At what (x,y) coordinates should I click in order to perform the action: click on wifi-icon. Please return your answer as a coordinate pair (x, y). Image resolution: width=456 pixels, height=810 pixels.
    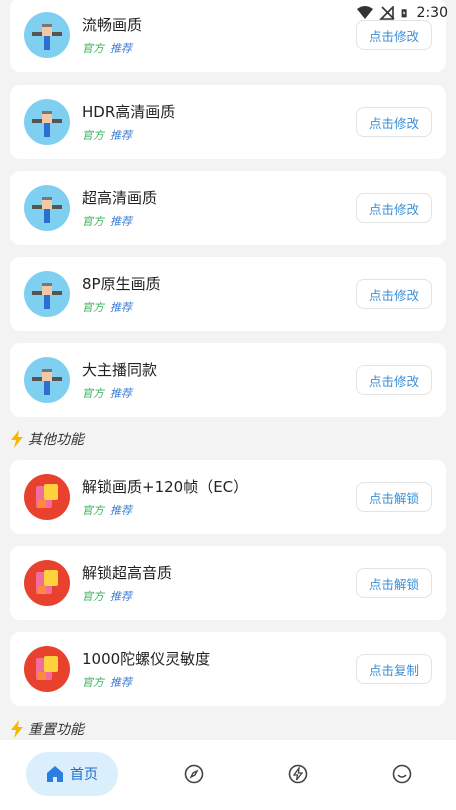
    Looking at the image, I should click on (364, 12).